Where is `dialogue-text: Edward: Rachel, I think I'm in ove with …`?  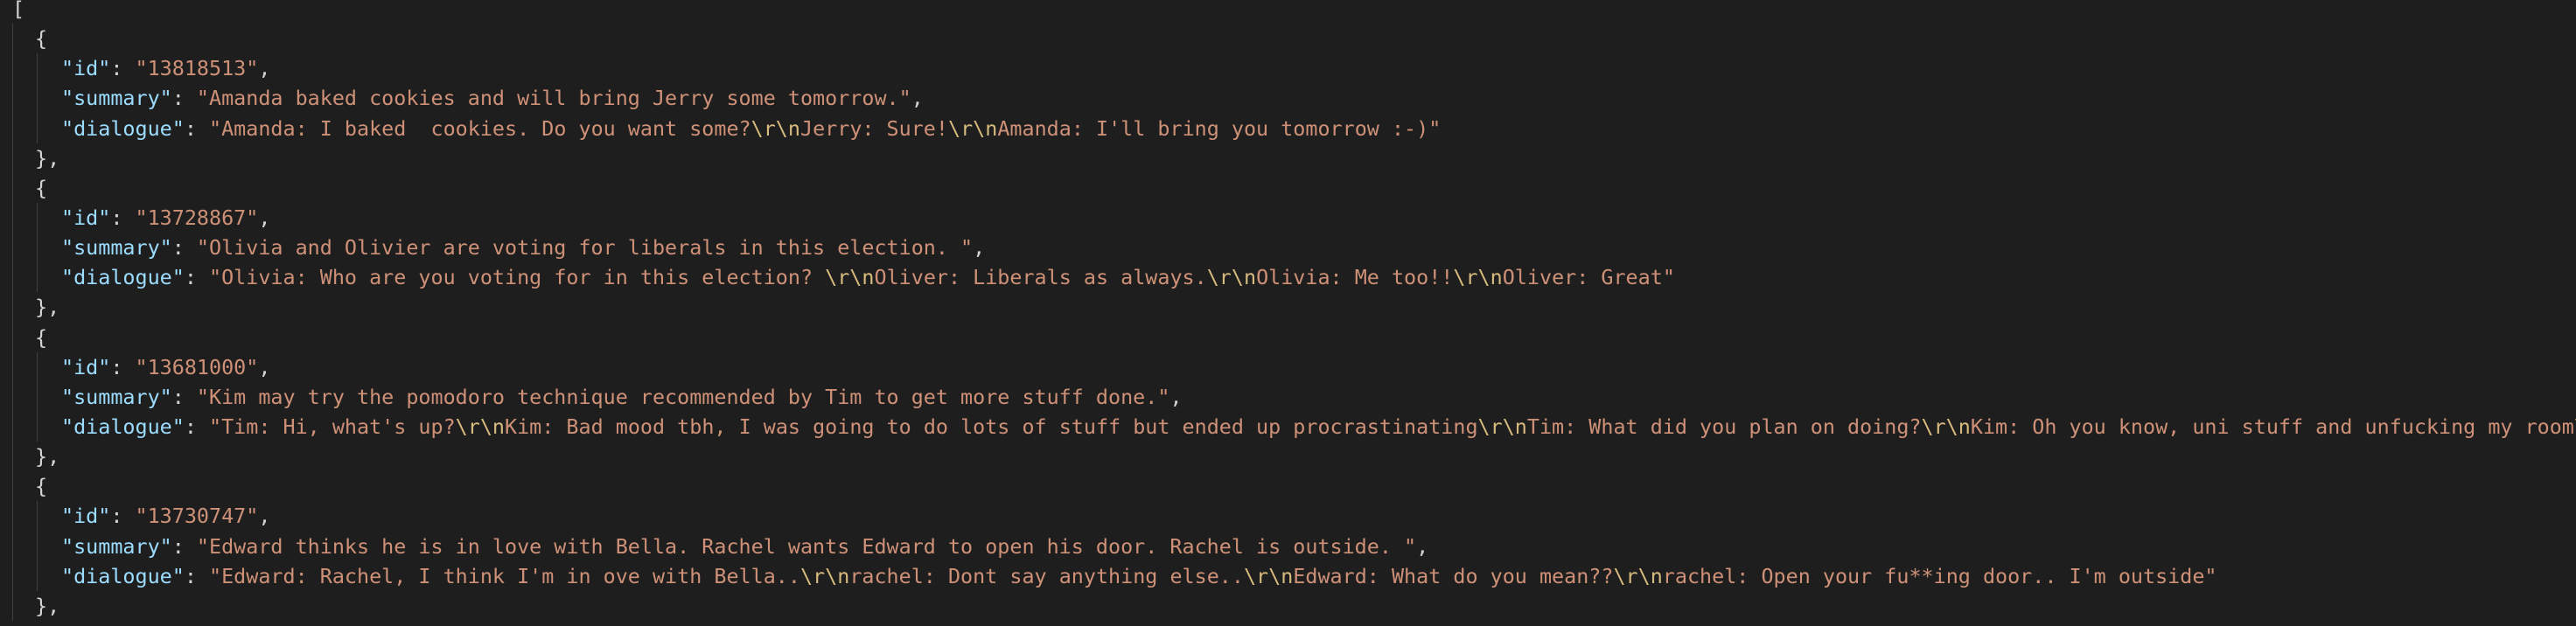 dialogue-text: Edward: Rachel, I think I'm in ove with … is located at coordinates (510, 575).